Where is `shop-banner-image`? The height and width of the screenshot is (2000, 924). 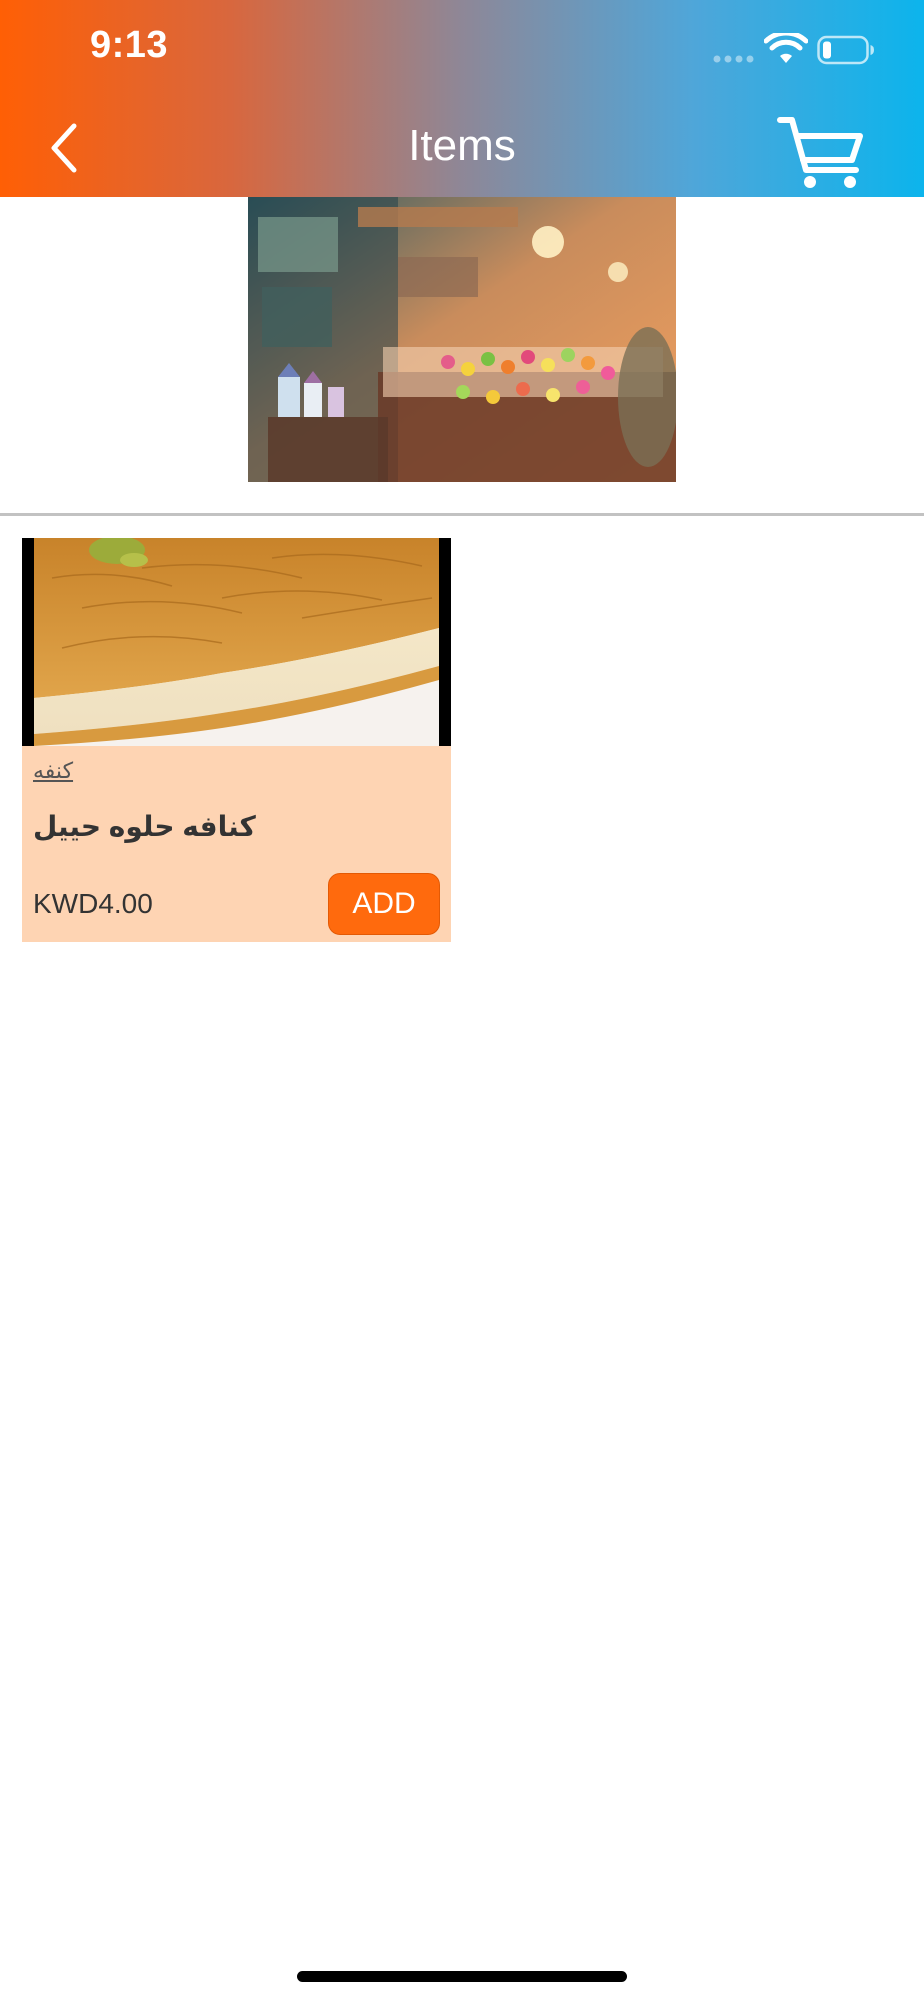 shop-banner-image is located at coordinates (462, 339).